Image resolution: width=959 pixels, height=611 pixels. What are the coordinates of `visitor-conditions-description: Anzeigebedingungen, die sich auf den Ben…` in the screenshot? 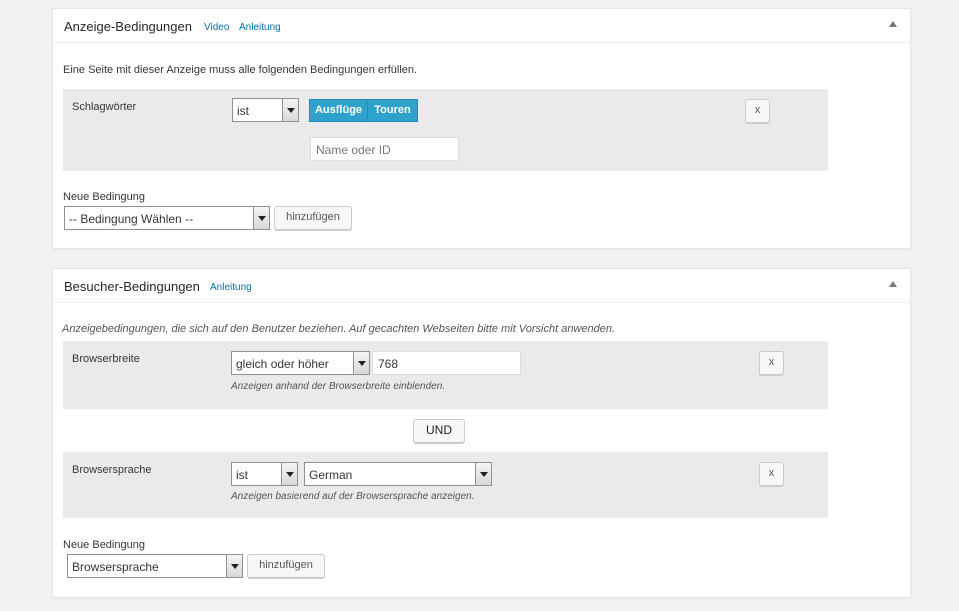 It's located at (339, 329).